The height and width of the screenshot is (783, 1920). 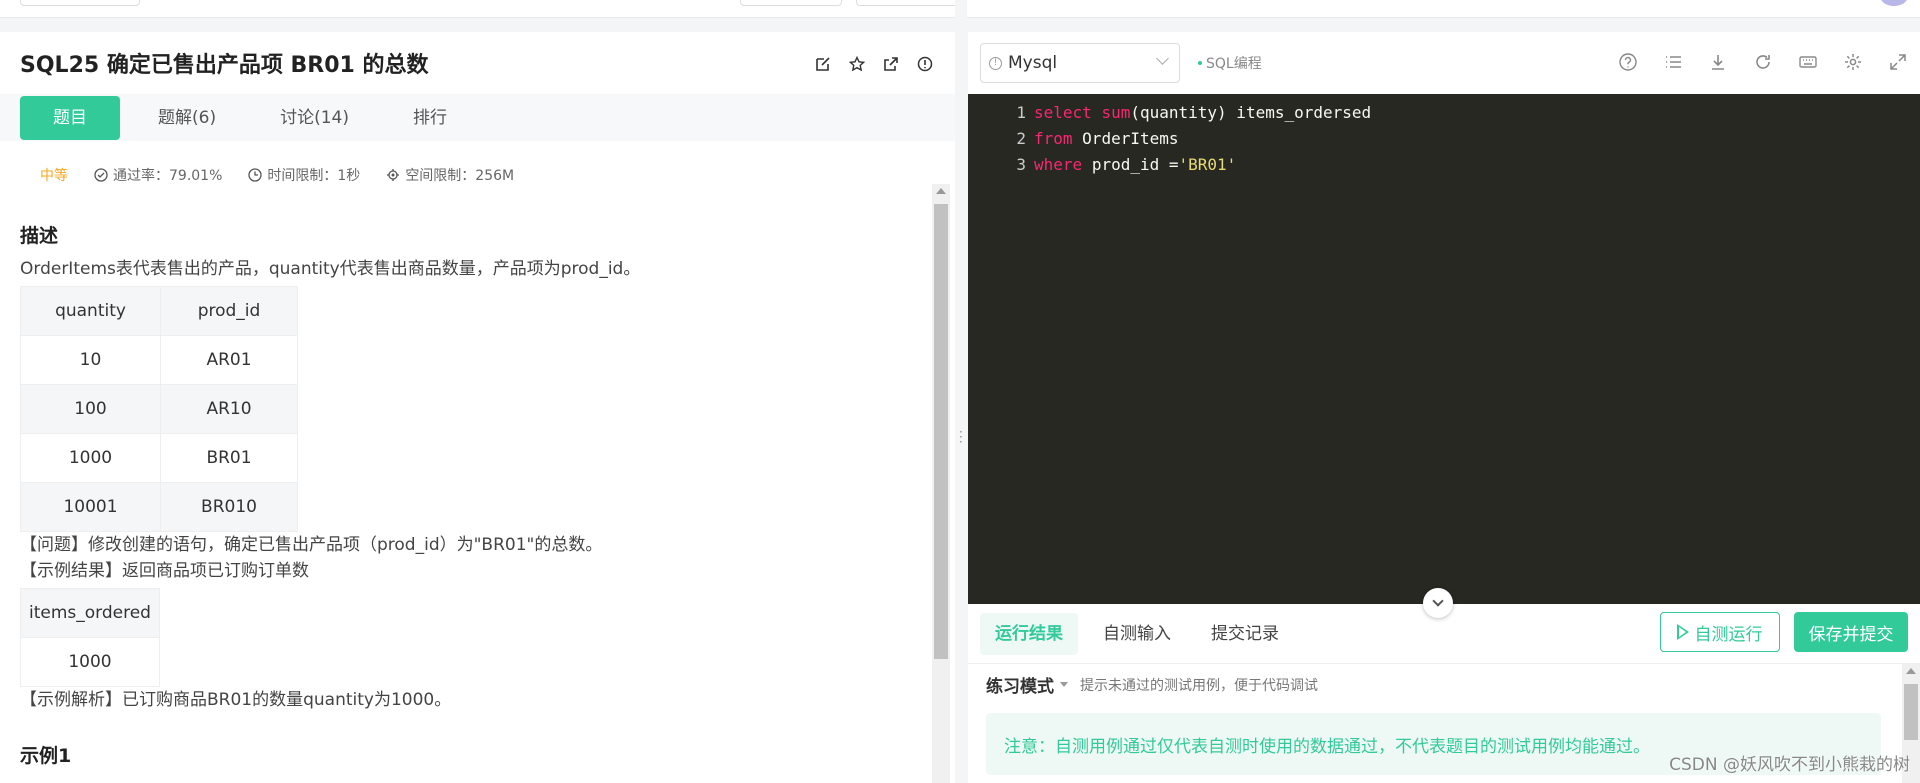 I want to click on code-text: prod_id =, so click(x=1135, y=164).